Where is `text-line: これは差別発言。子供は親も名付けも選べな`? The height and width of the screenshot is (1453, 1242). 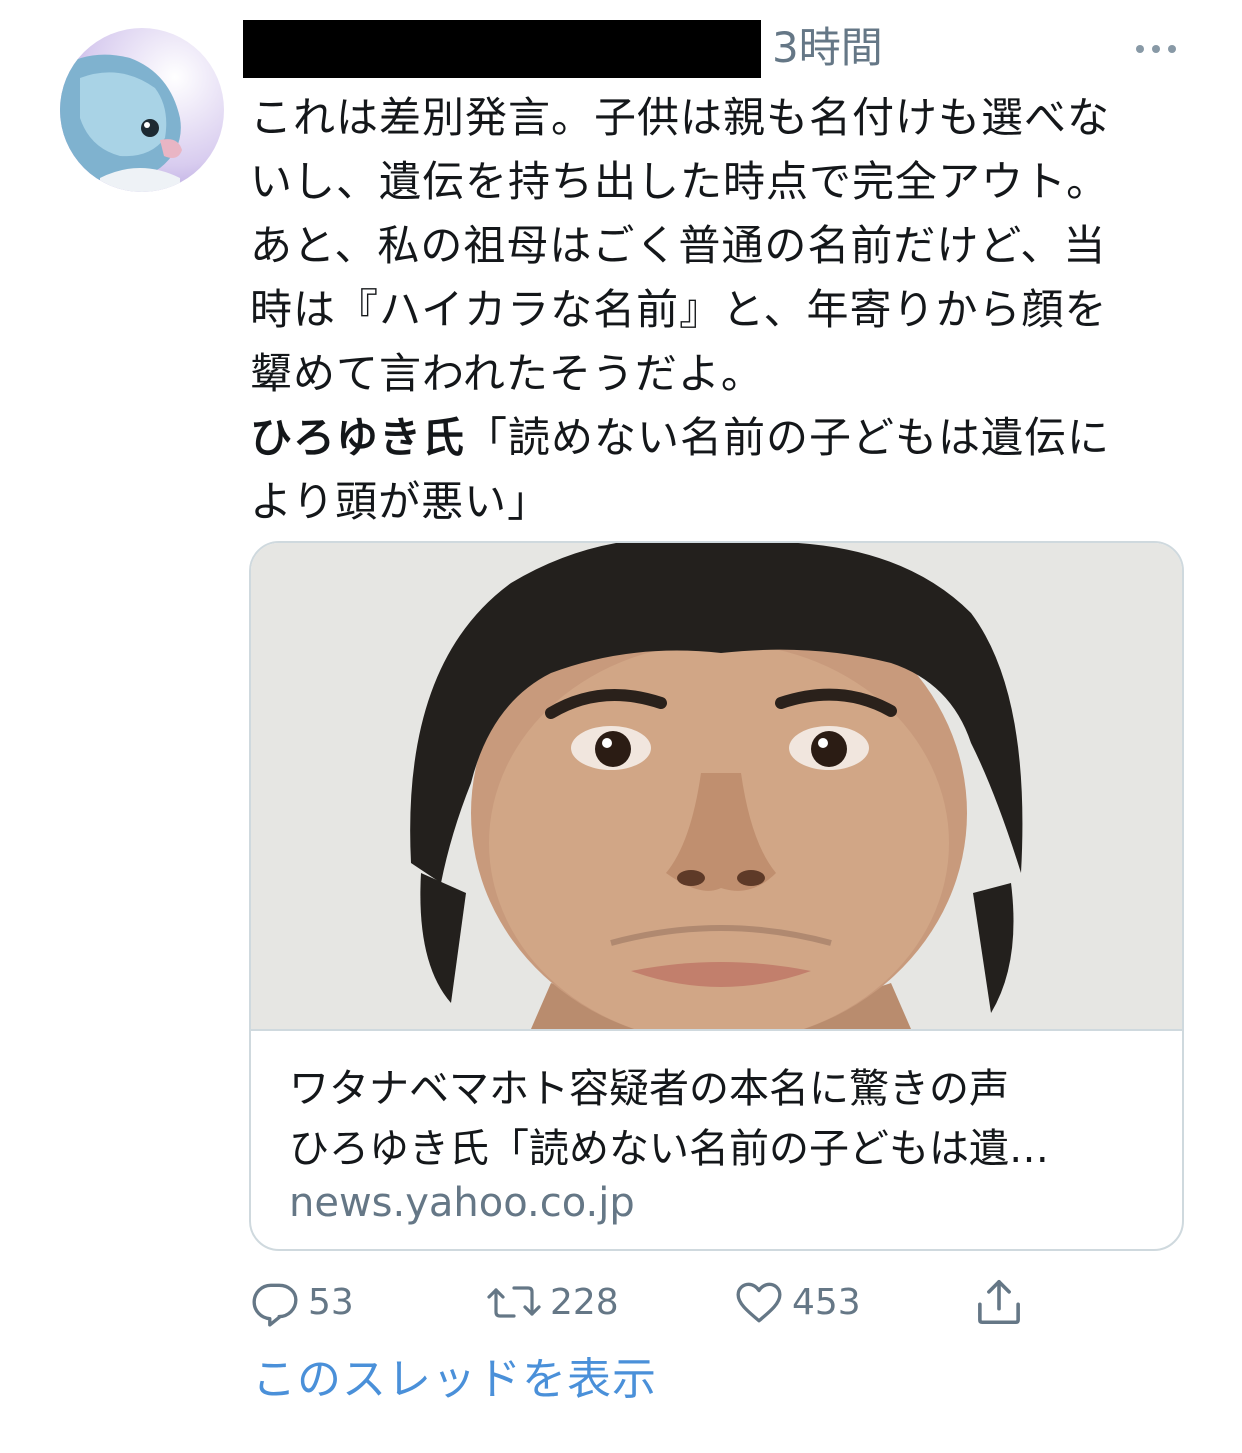 text-line: これは差別発言。子供は親も名付けも選べな is located at coordinates (680, 117).